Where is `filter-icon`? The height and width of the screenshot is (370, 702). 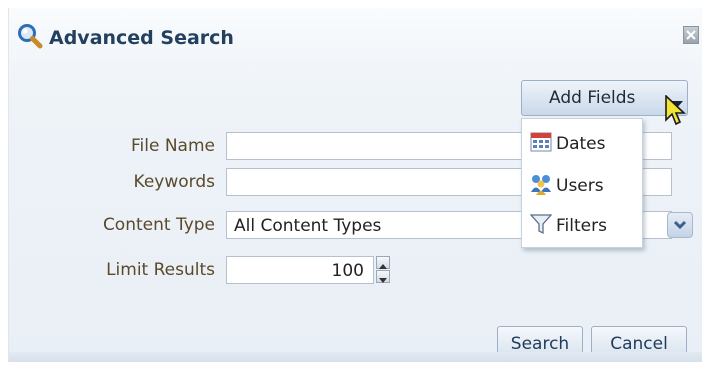
filter-icon is located at coordinates (541, 226).